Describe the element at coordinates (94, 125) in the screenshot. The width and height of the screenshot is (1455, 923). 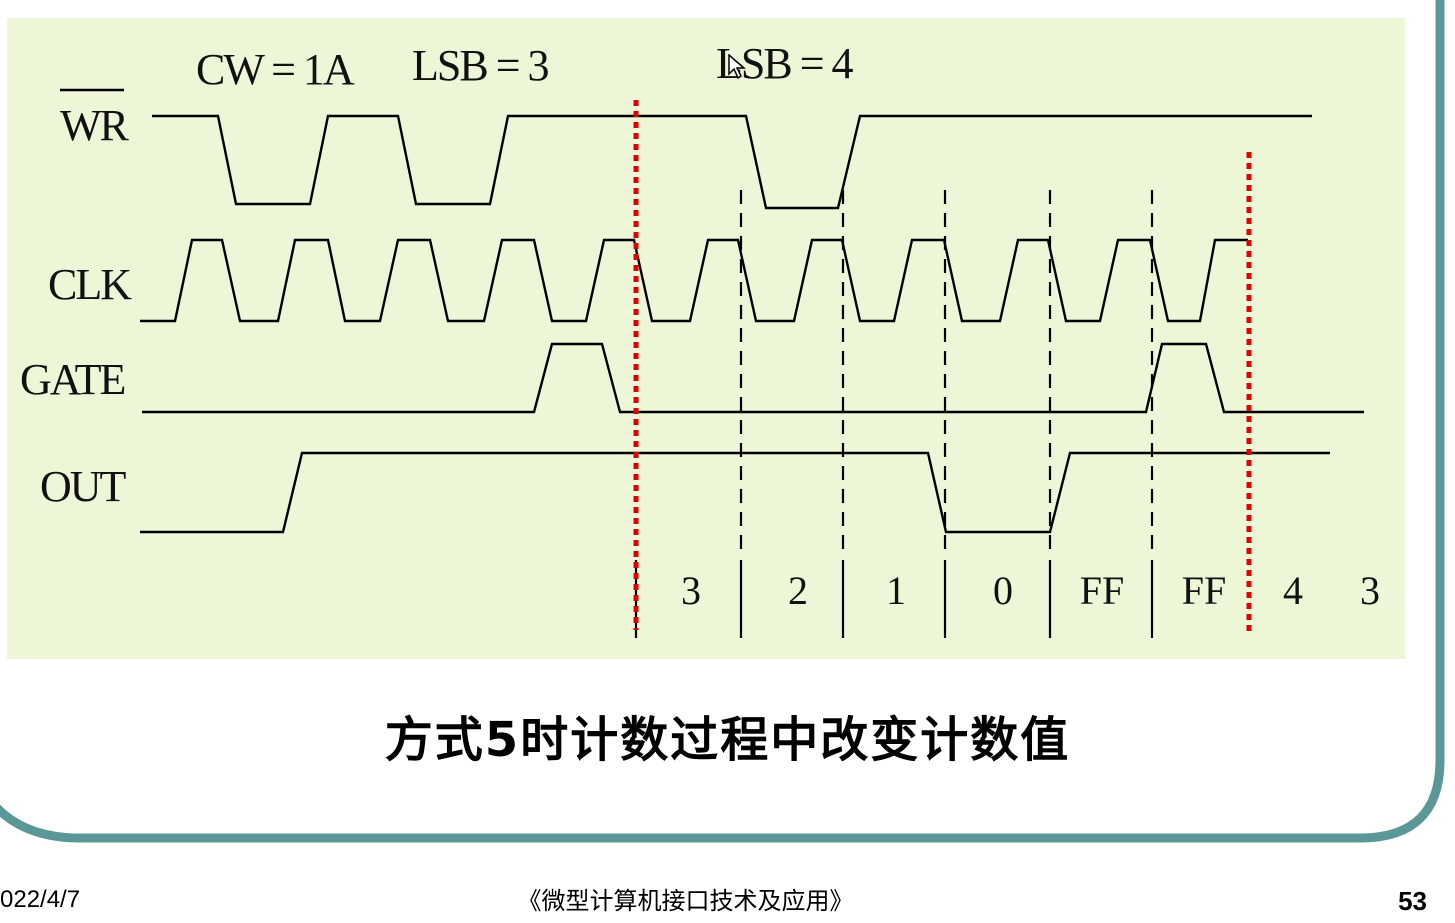
I see `signal-label-wr: WR` at that location.